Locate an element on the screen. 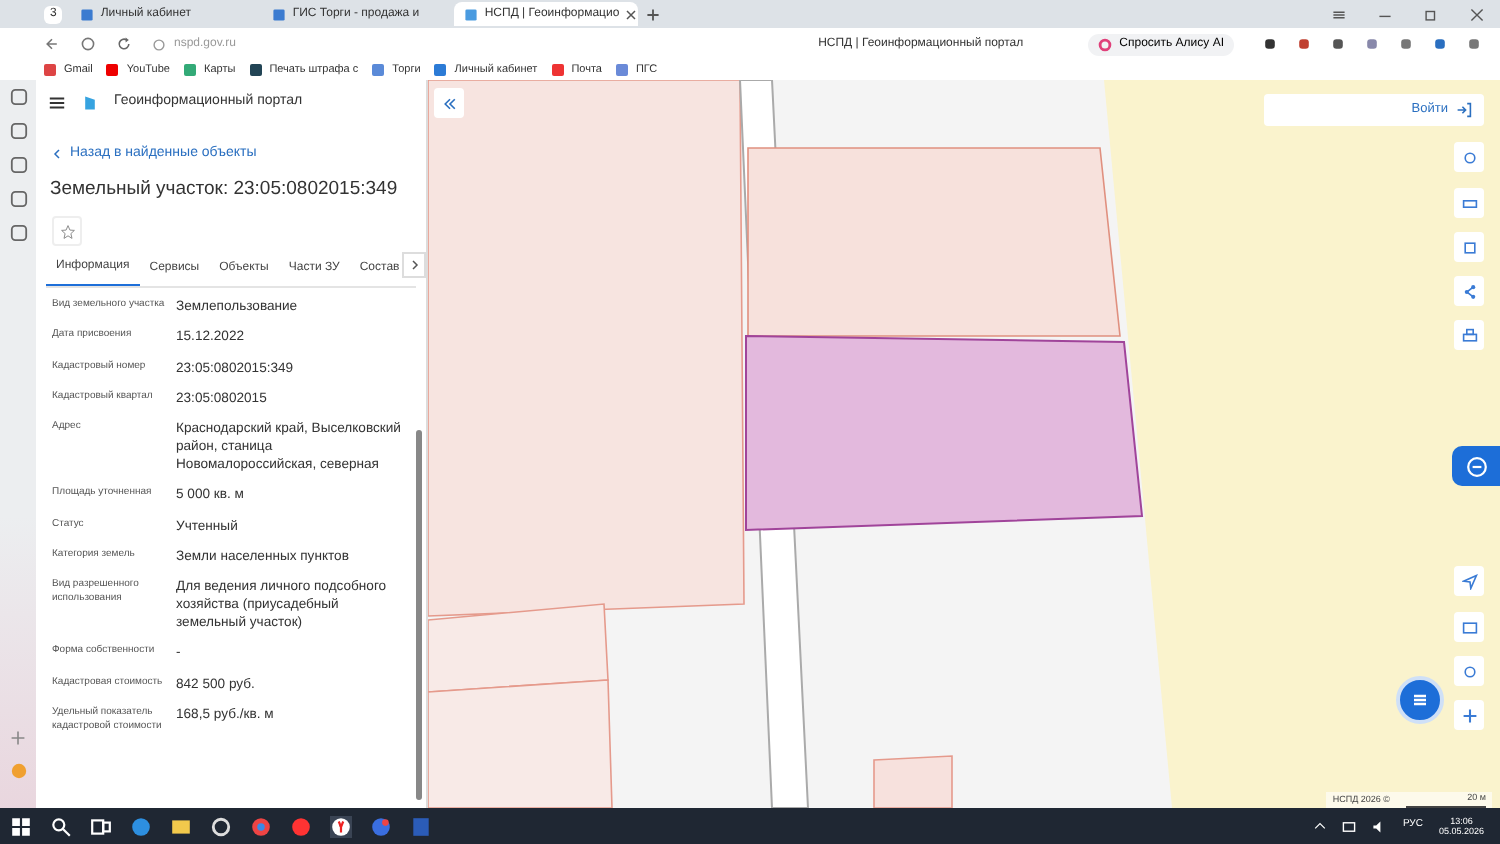 The width and height of the screenshot is (1500, 844). layers-button is located at coordinates (1469, 671).